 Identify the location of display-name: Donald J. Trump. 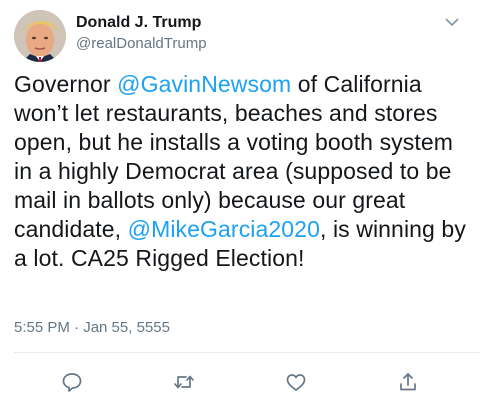
(141, 23).